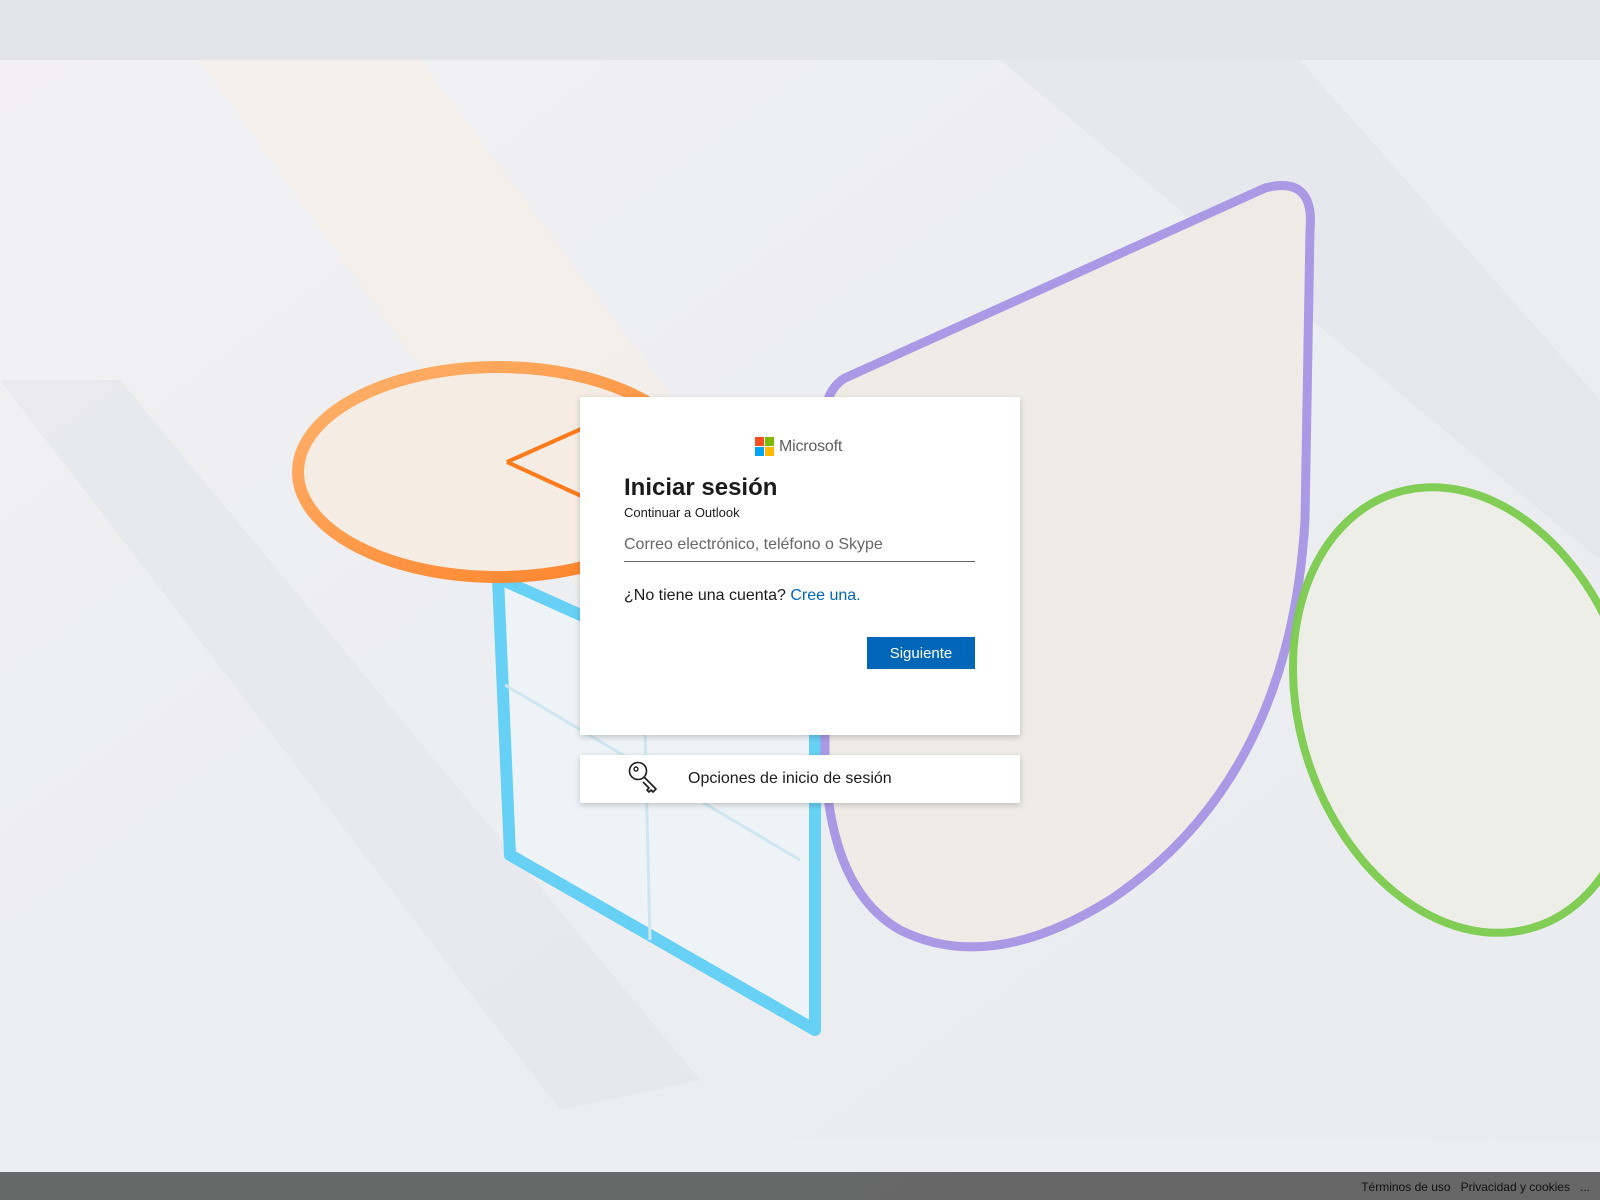 The width and height of the screenshot is (1600, 1200). What do you see at coordinates (790, 778) in the screenshot?
I see `signin-options-label: Opciones de inicio de sesión` at bounding box center [790, 778].